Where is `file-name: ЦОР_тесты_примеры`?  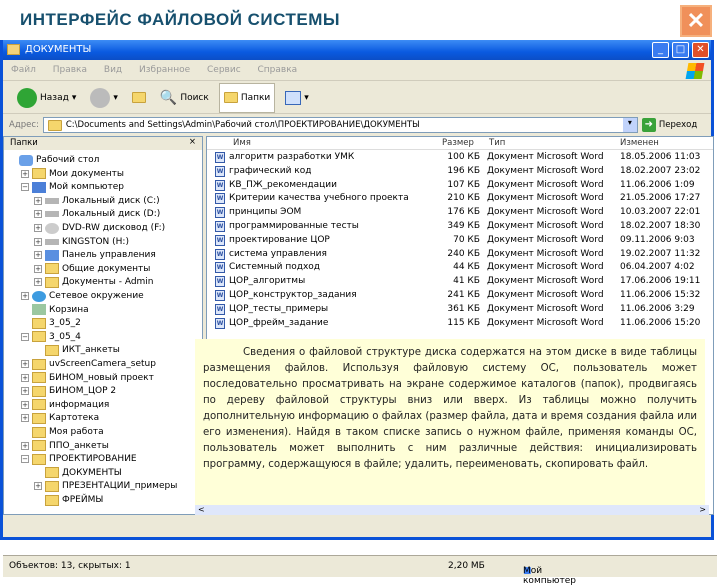 file-name: ЦОР_тесты_примеры is located at coordinates (279, 308).